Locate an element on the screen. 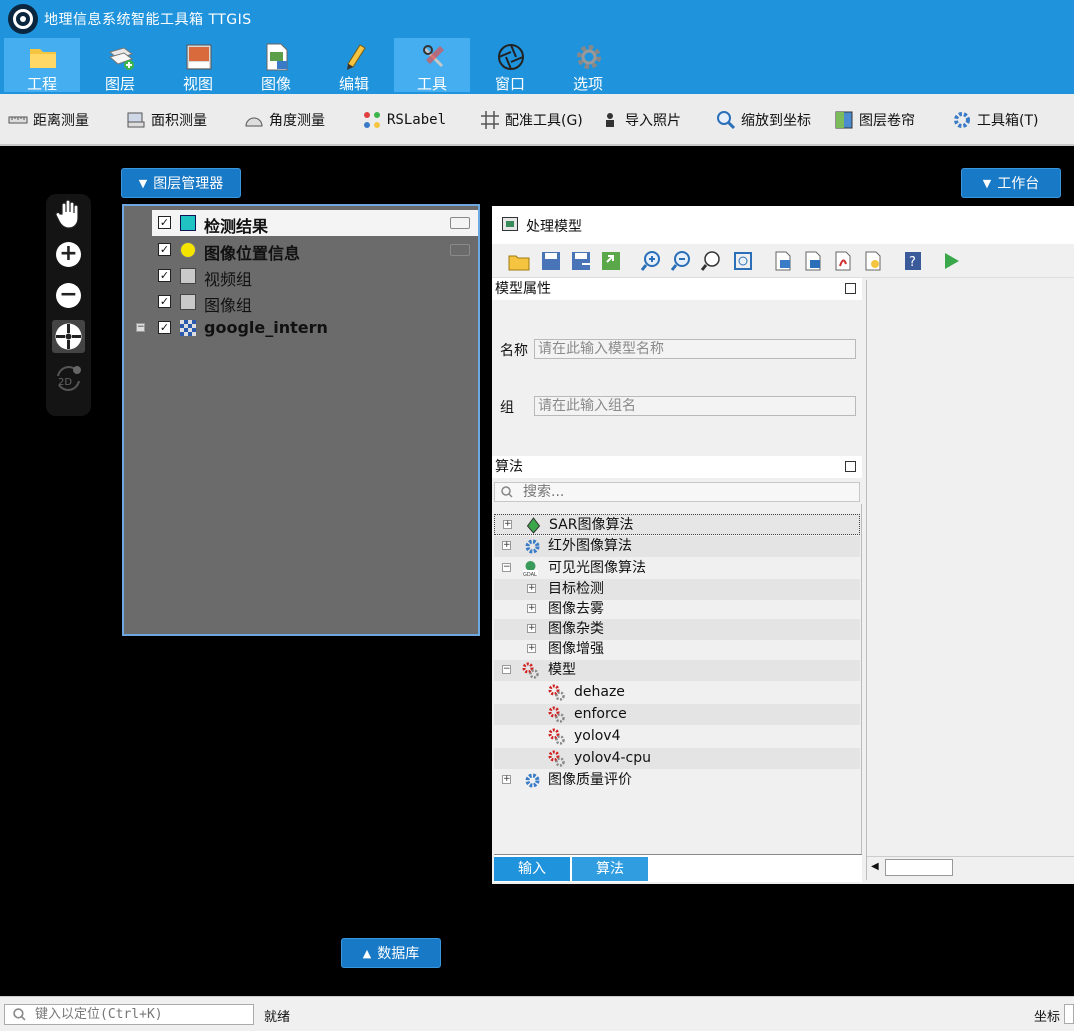 This screenshot has width=1074, height=1031. ribbon-tab-layer: 图层 is located at coordinates (120, 65).